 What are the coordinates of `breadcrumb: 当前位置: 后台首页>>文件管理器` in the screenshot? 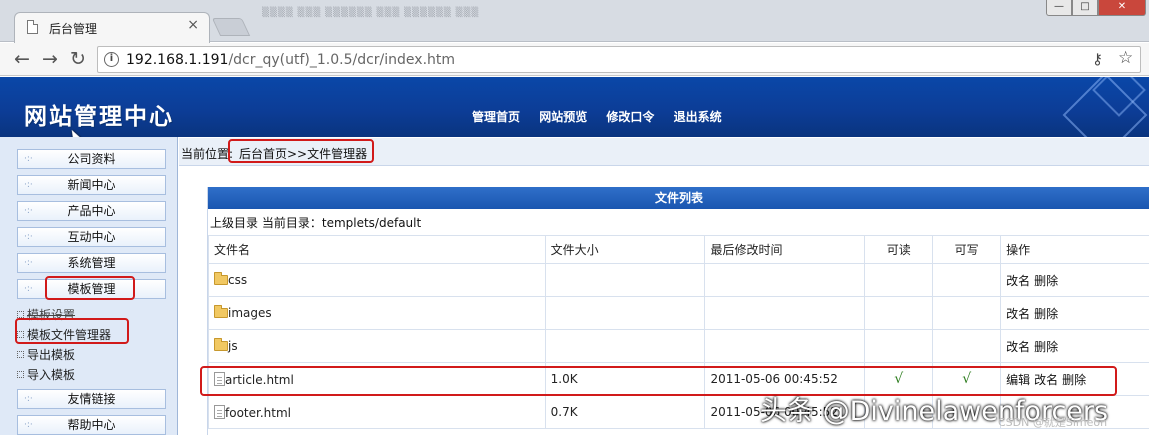 It's located at (664, 152).